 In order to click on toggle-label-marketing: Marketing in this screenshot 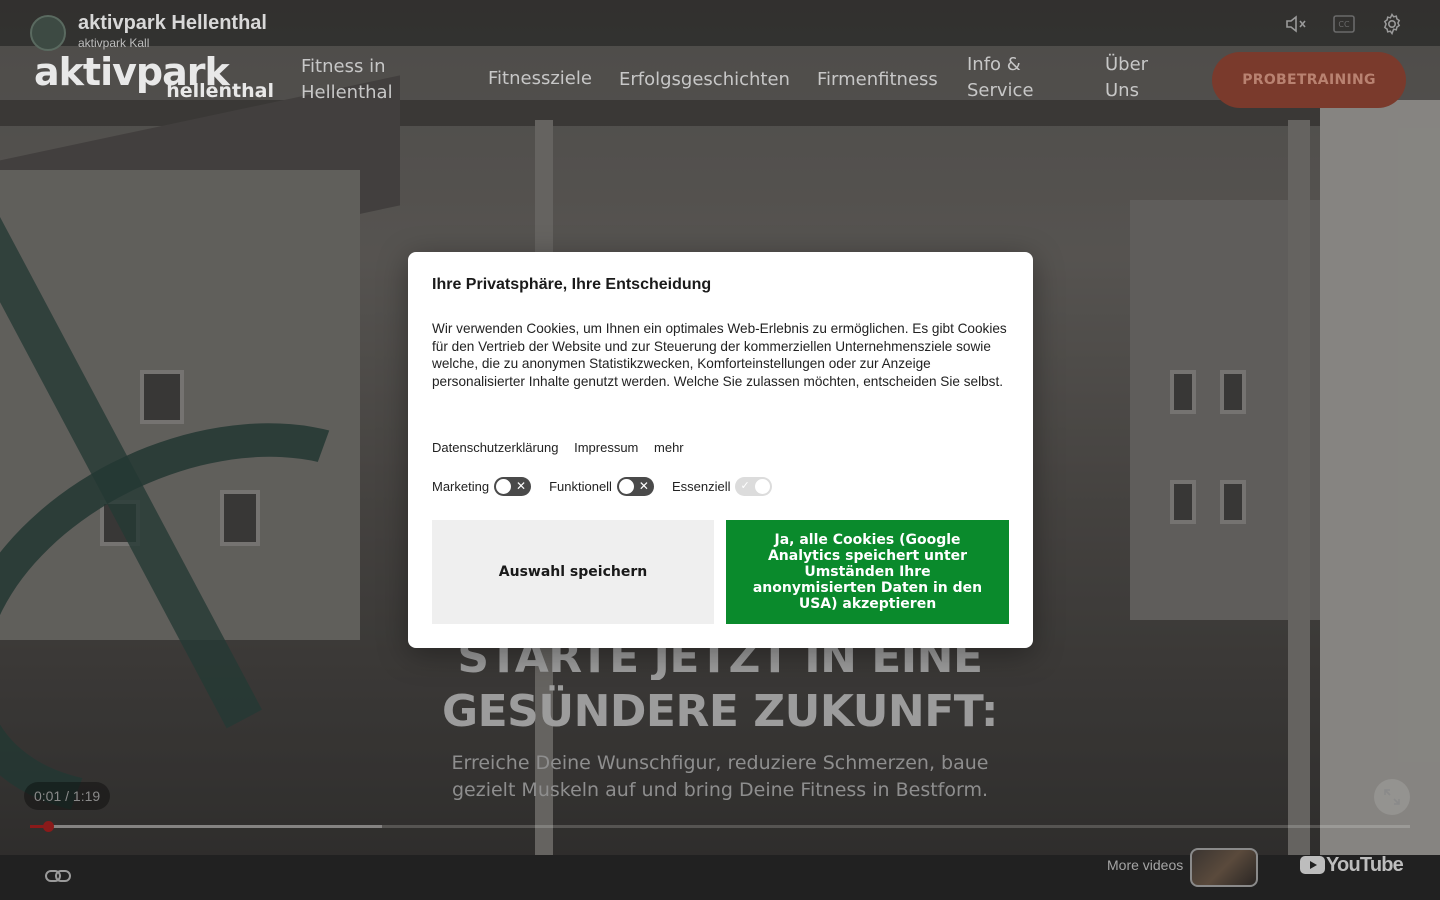, I will do `click(461, 486)`.